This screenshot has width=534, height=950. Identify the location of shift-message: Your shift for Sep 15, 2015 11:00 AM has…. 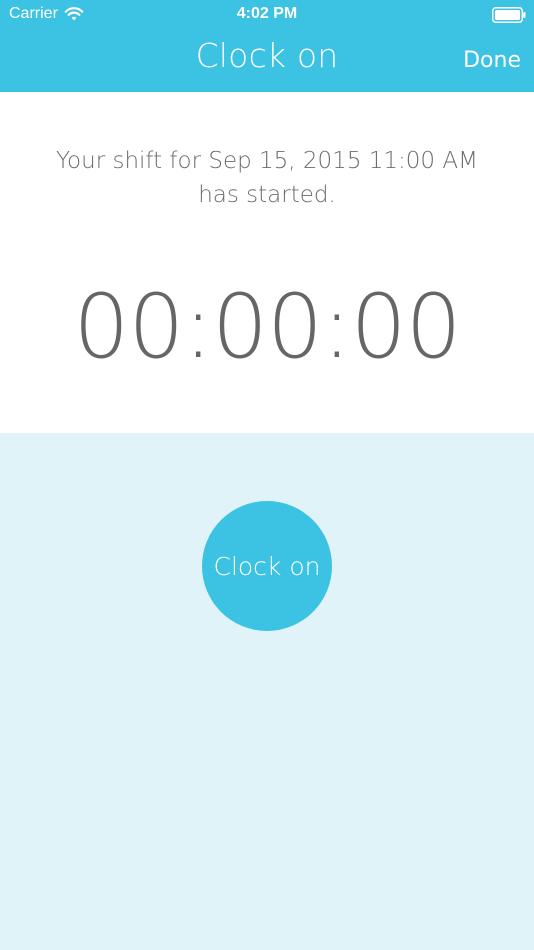
(267, 178).